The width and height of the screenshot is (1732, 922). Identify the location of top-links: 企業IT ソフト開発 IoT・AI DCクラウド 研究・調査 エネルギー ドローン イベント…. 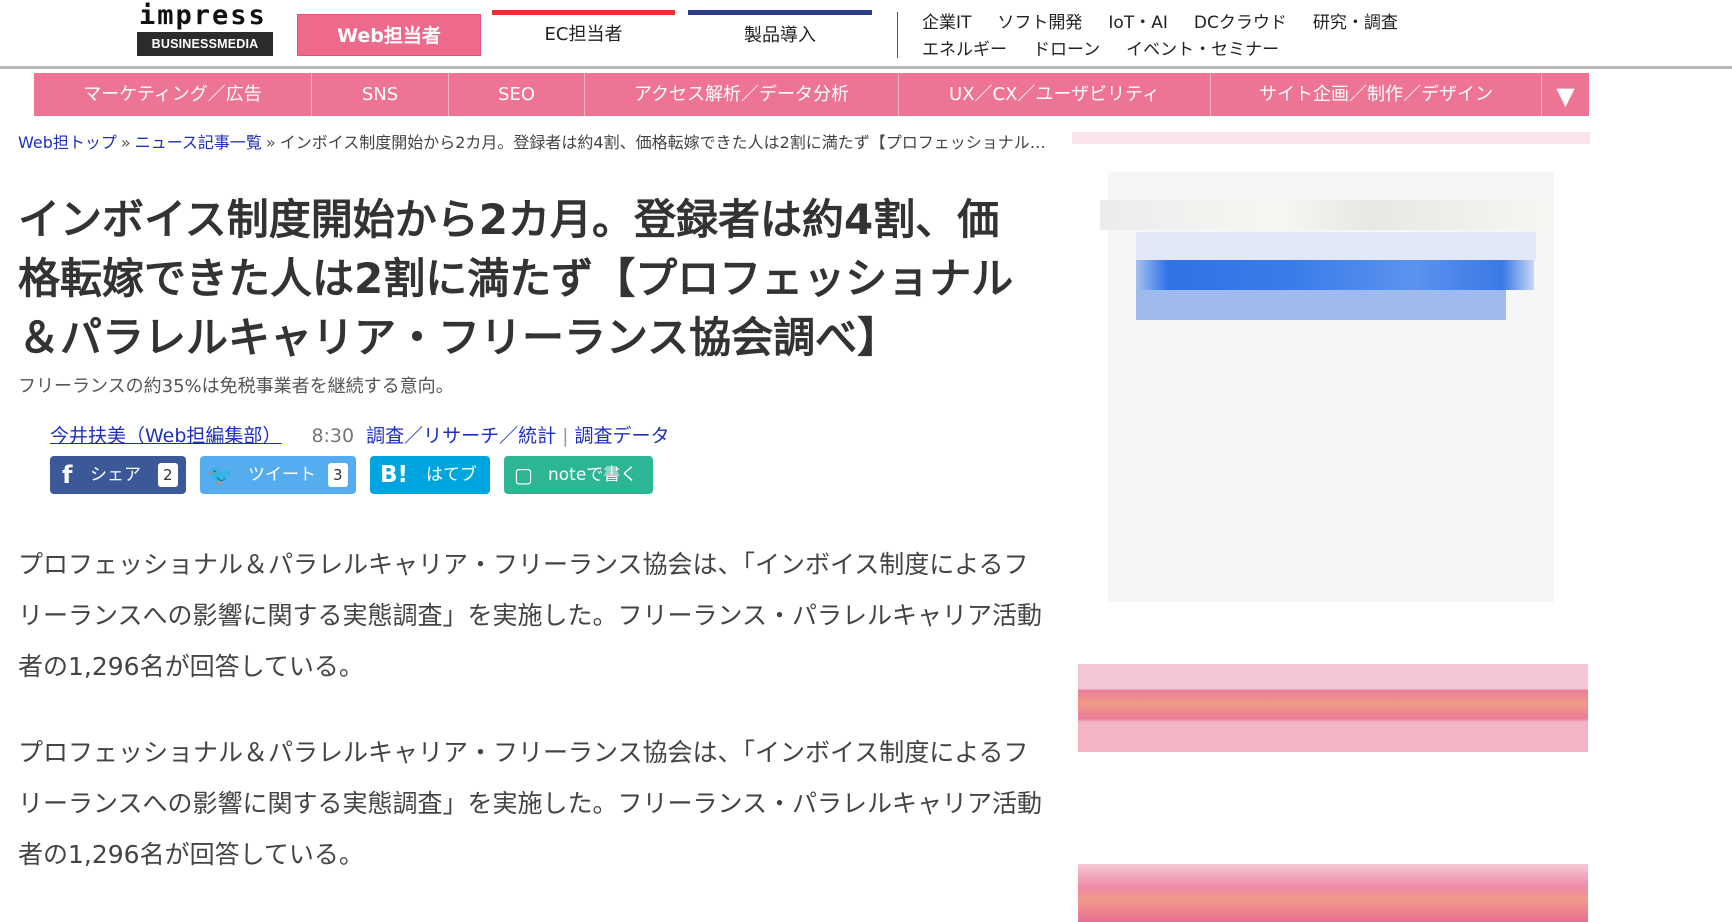
(1202, 37).